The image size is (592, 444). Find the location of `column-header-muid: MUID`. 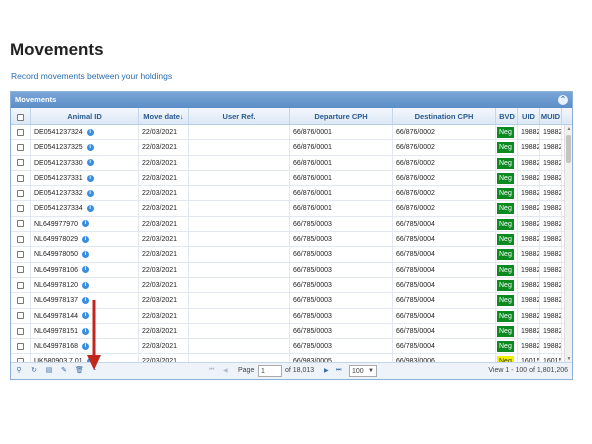

column-header-muid: MUID is located at coordinates (551, 116).